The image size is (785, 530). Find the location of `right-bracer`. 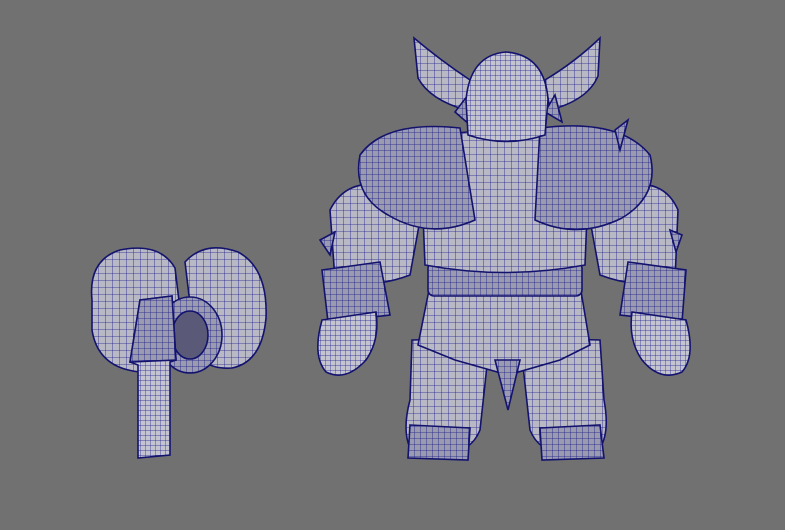

right-bracer is located at coordinates (653, 292).